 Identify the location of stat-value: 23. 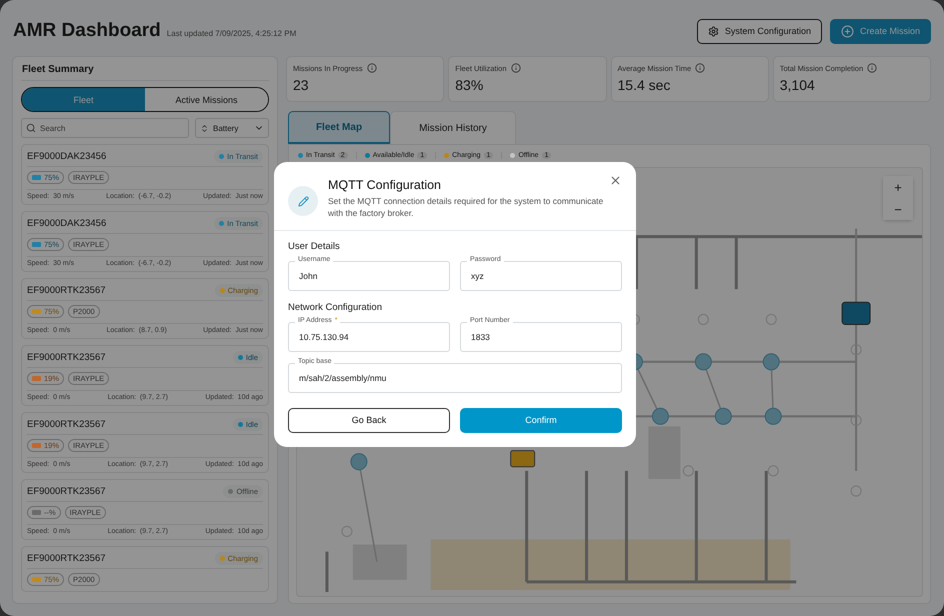
(301, 85).